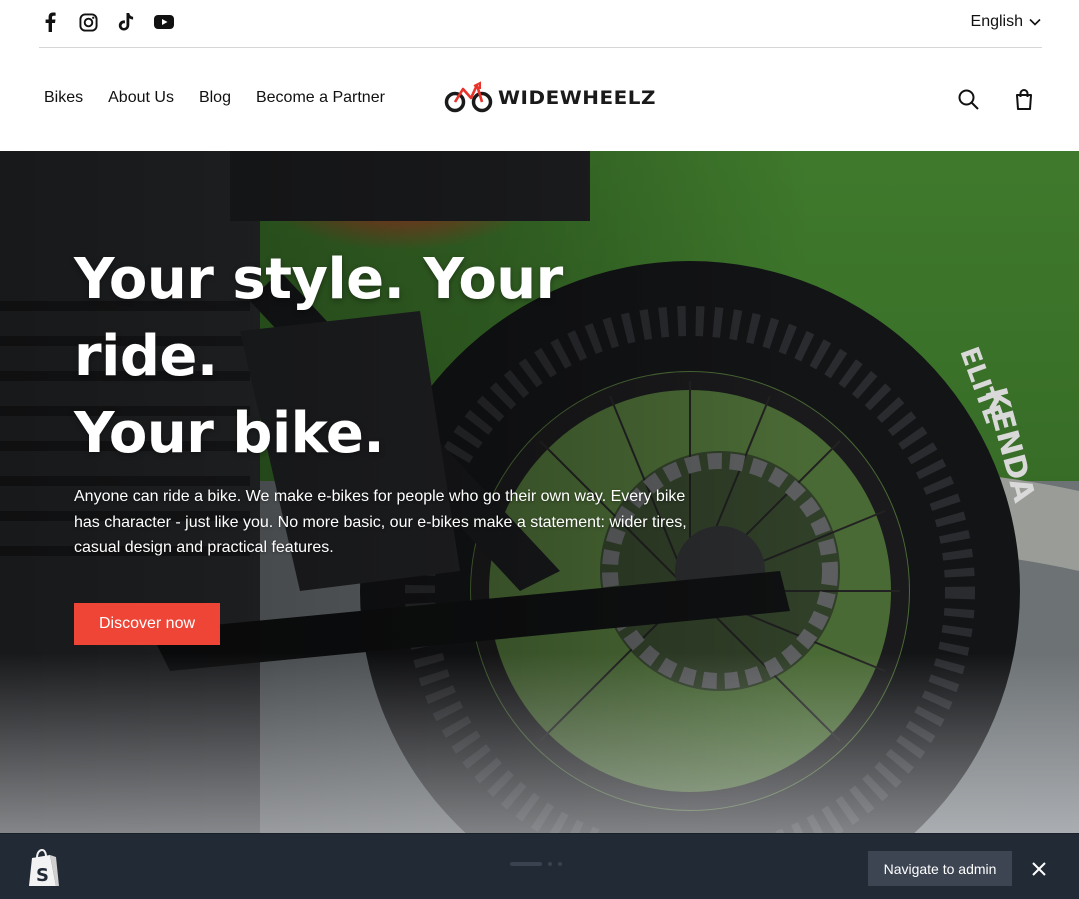  I want to click on main-nav: Bikes About Us Blog Become a Partner, so click(214, 98).